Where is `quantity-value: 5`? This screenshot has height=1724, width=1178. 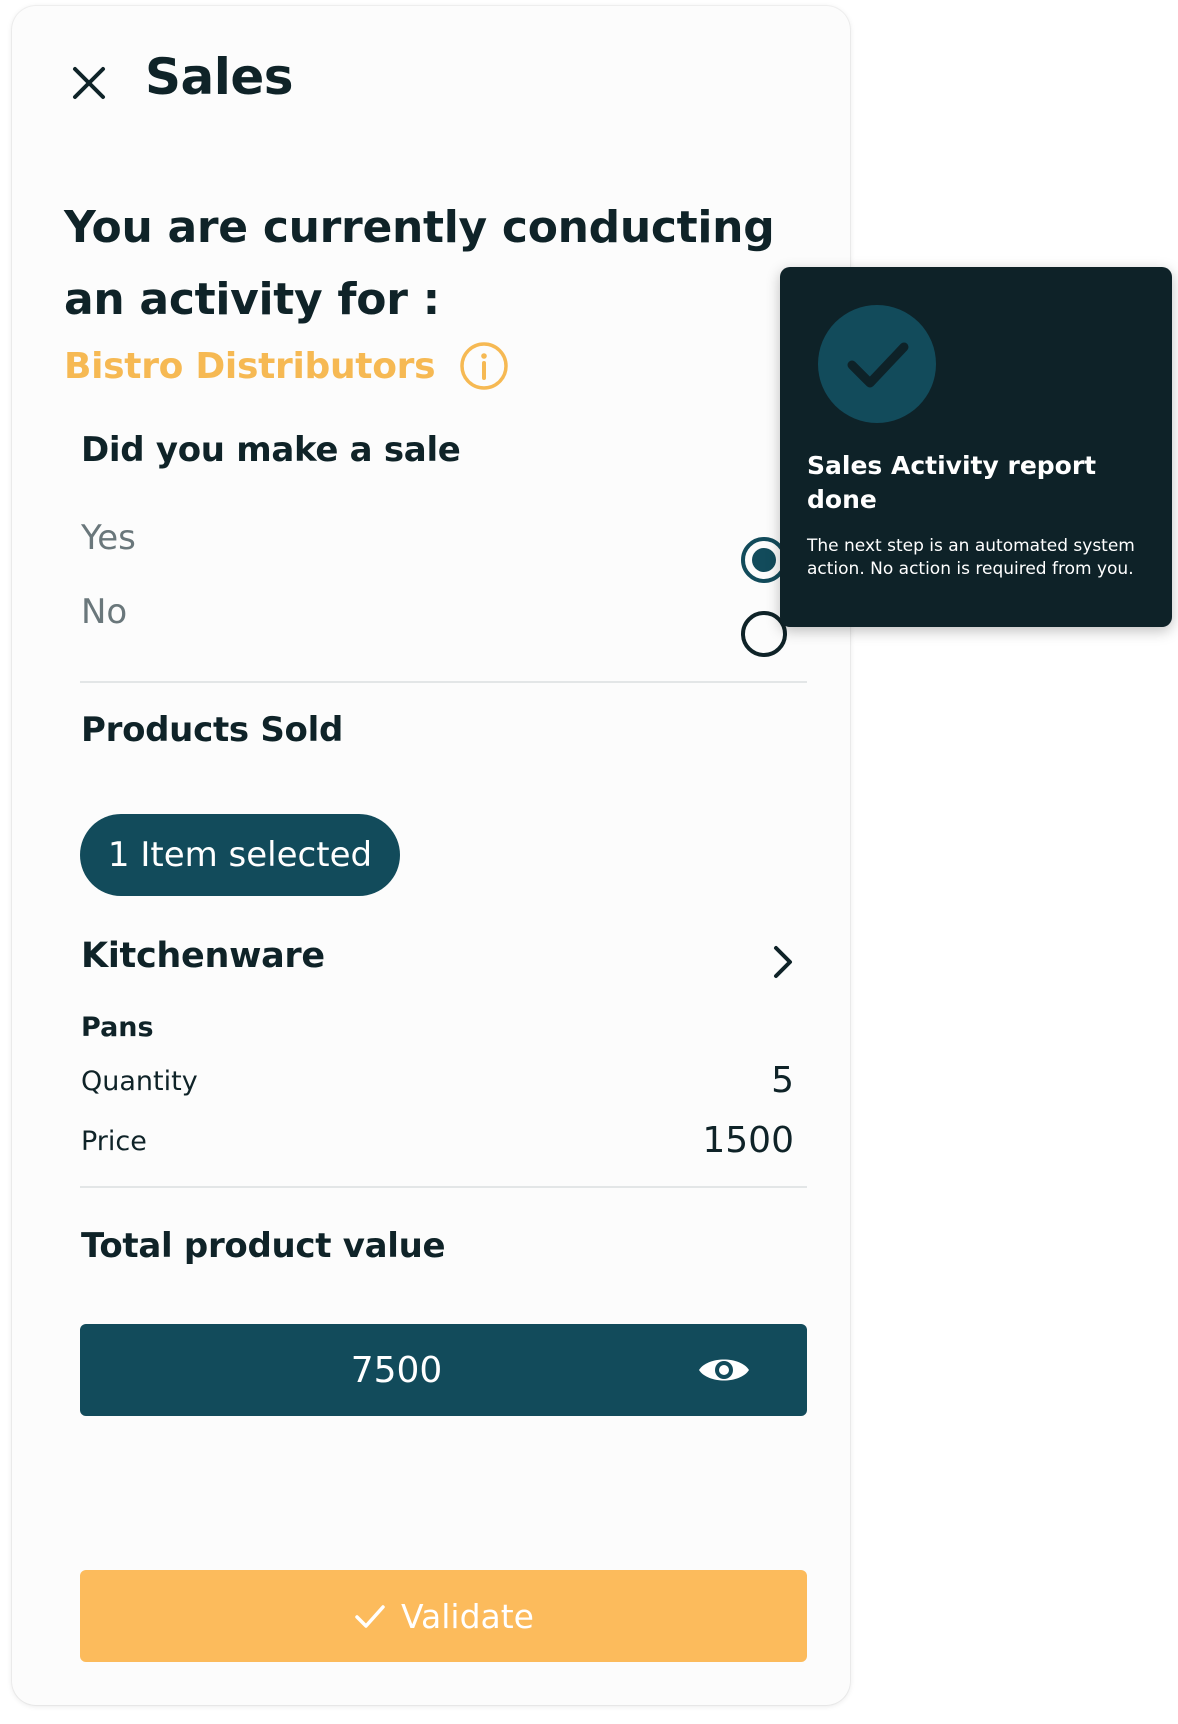 quantity-value: 5 is located at coordinates (782, 1080).